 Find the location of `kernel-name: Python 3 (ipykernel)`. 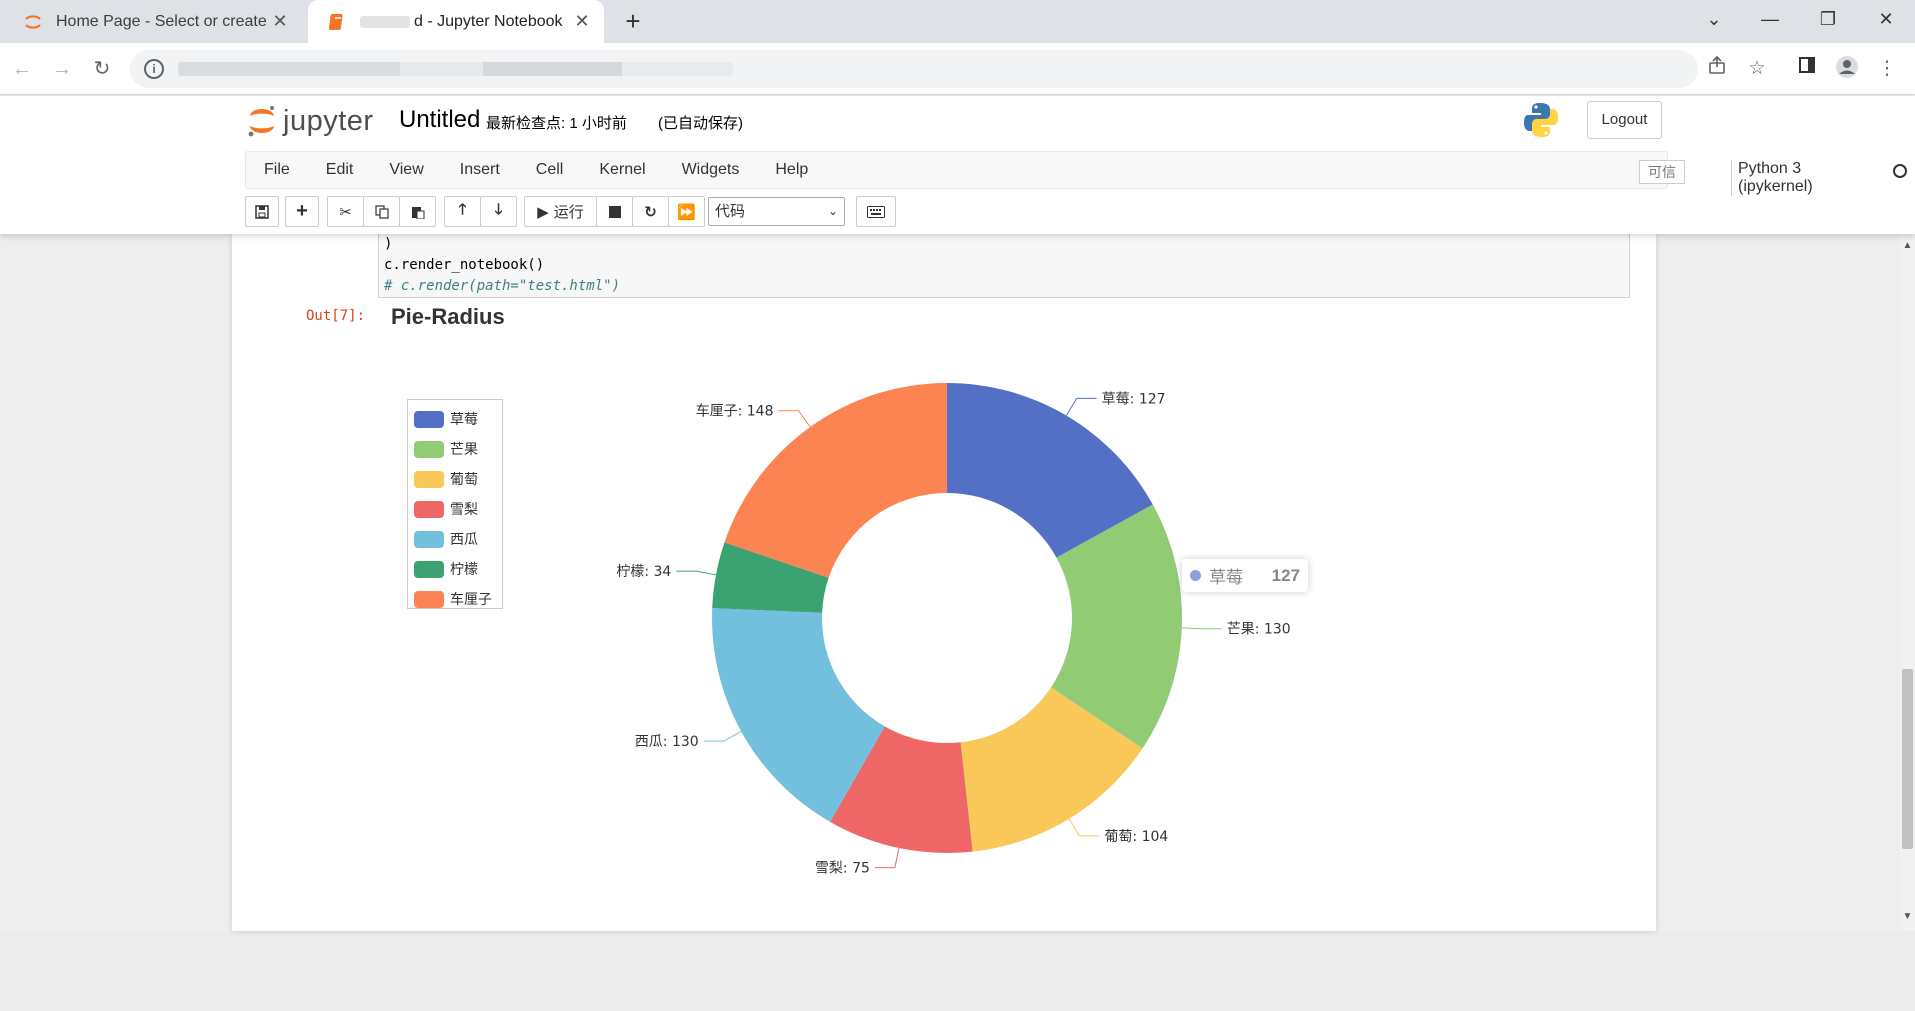

kernel-name: Python 3 (ipykernel) is located at coordinates (1772, 178).